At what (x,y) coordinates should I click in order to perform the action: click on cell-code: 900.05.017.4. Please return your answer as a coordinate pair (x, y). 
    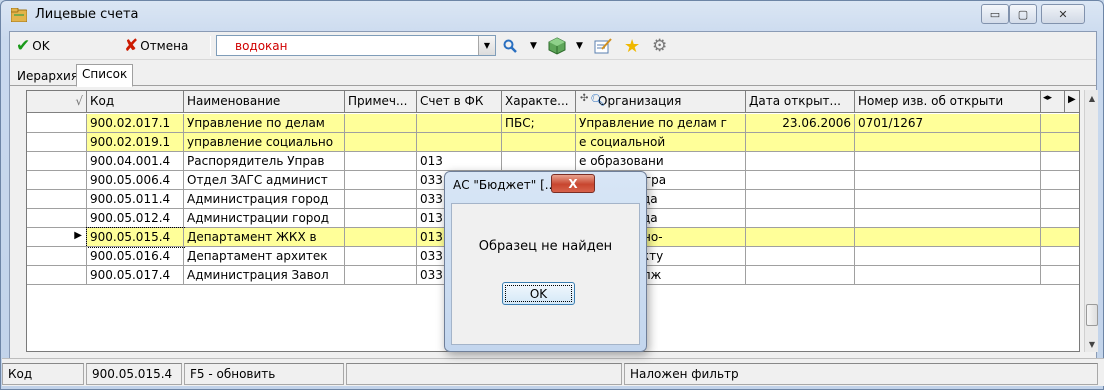
    Looking at the image, I should click on (135, 275).